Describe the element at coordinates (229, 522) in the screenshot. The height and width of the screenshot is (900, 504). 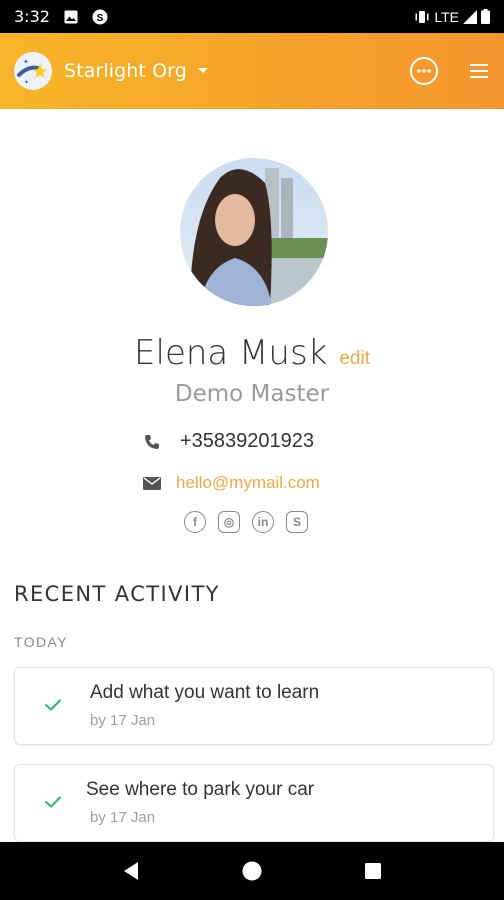
I see `instagram-icon: ◎` at that location.